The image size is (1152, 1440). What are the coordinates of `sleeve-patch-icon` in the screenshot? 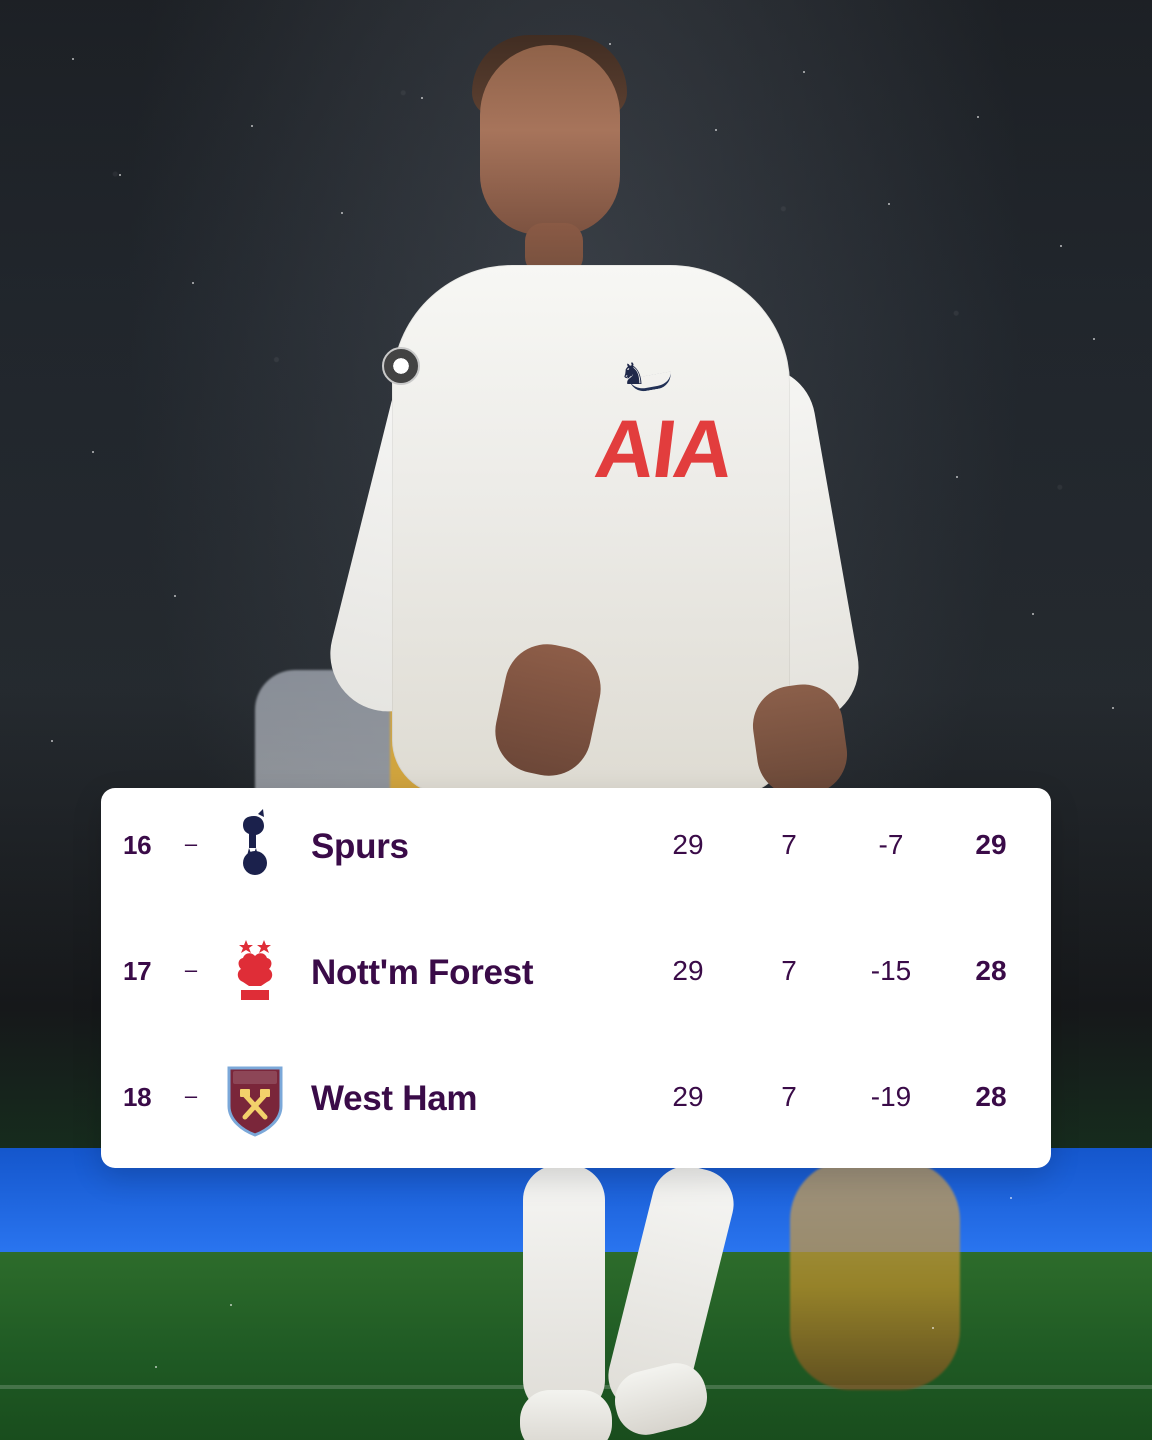 It's located at (401, 366).